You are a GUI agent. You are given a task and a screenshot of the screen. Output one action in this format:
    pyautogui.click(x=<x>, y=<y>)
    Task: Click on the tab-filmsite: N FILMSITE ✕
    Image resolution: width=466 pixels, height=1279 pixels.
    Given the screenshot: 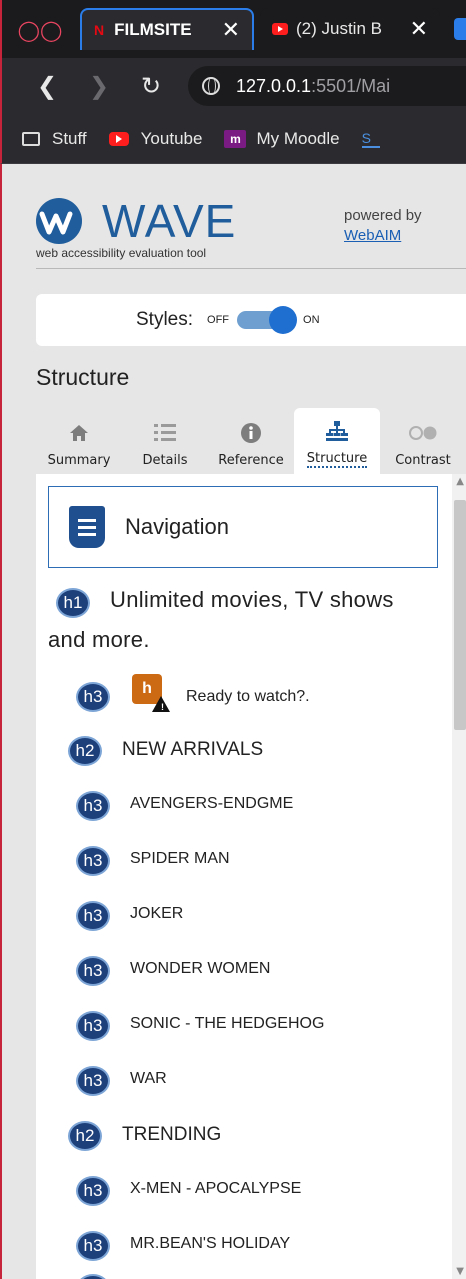 What is the action you would take?
    pyautogui.click(x=167, y=29)
    